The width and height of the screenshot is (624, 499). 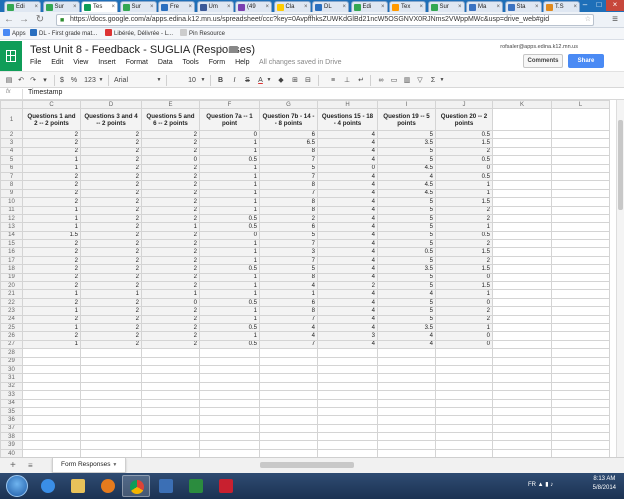 What do you see at coordinates (464, 344) in the screenshot?
I see `cell: 0` at bounding box center [464, 344].